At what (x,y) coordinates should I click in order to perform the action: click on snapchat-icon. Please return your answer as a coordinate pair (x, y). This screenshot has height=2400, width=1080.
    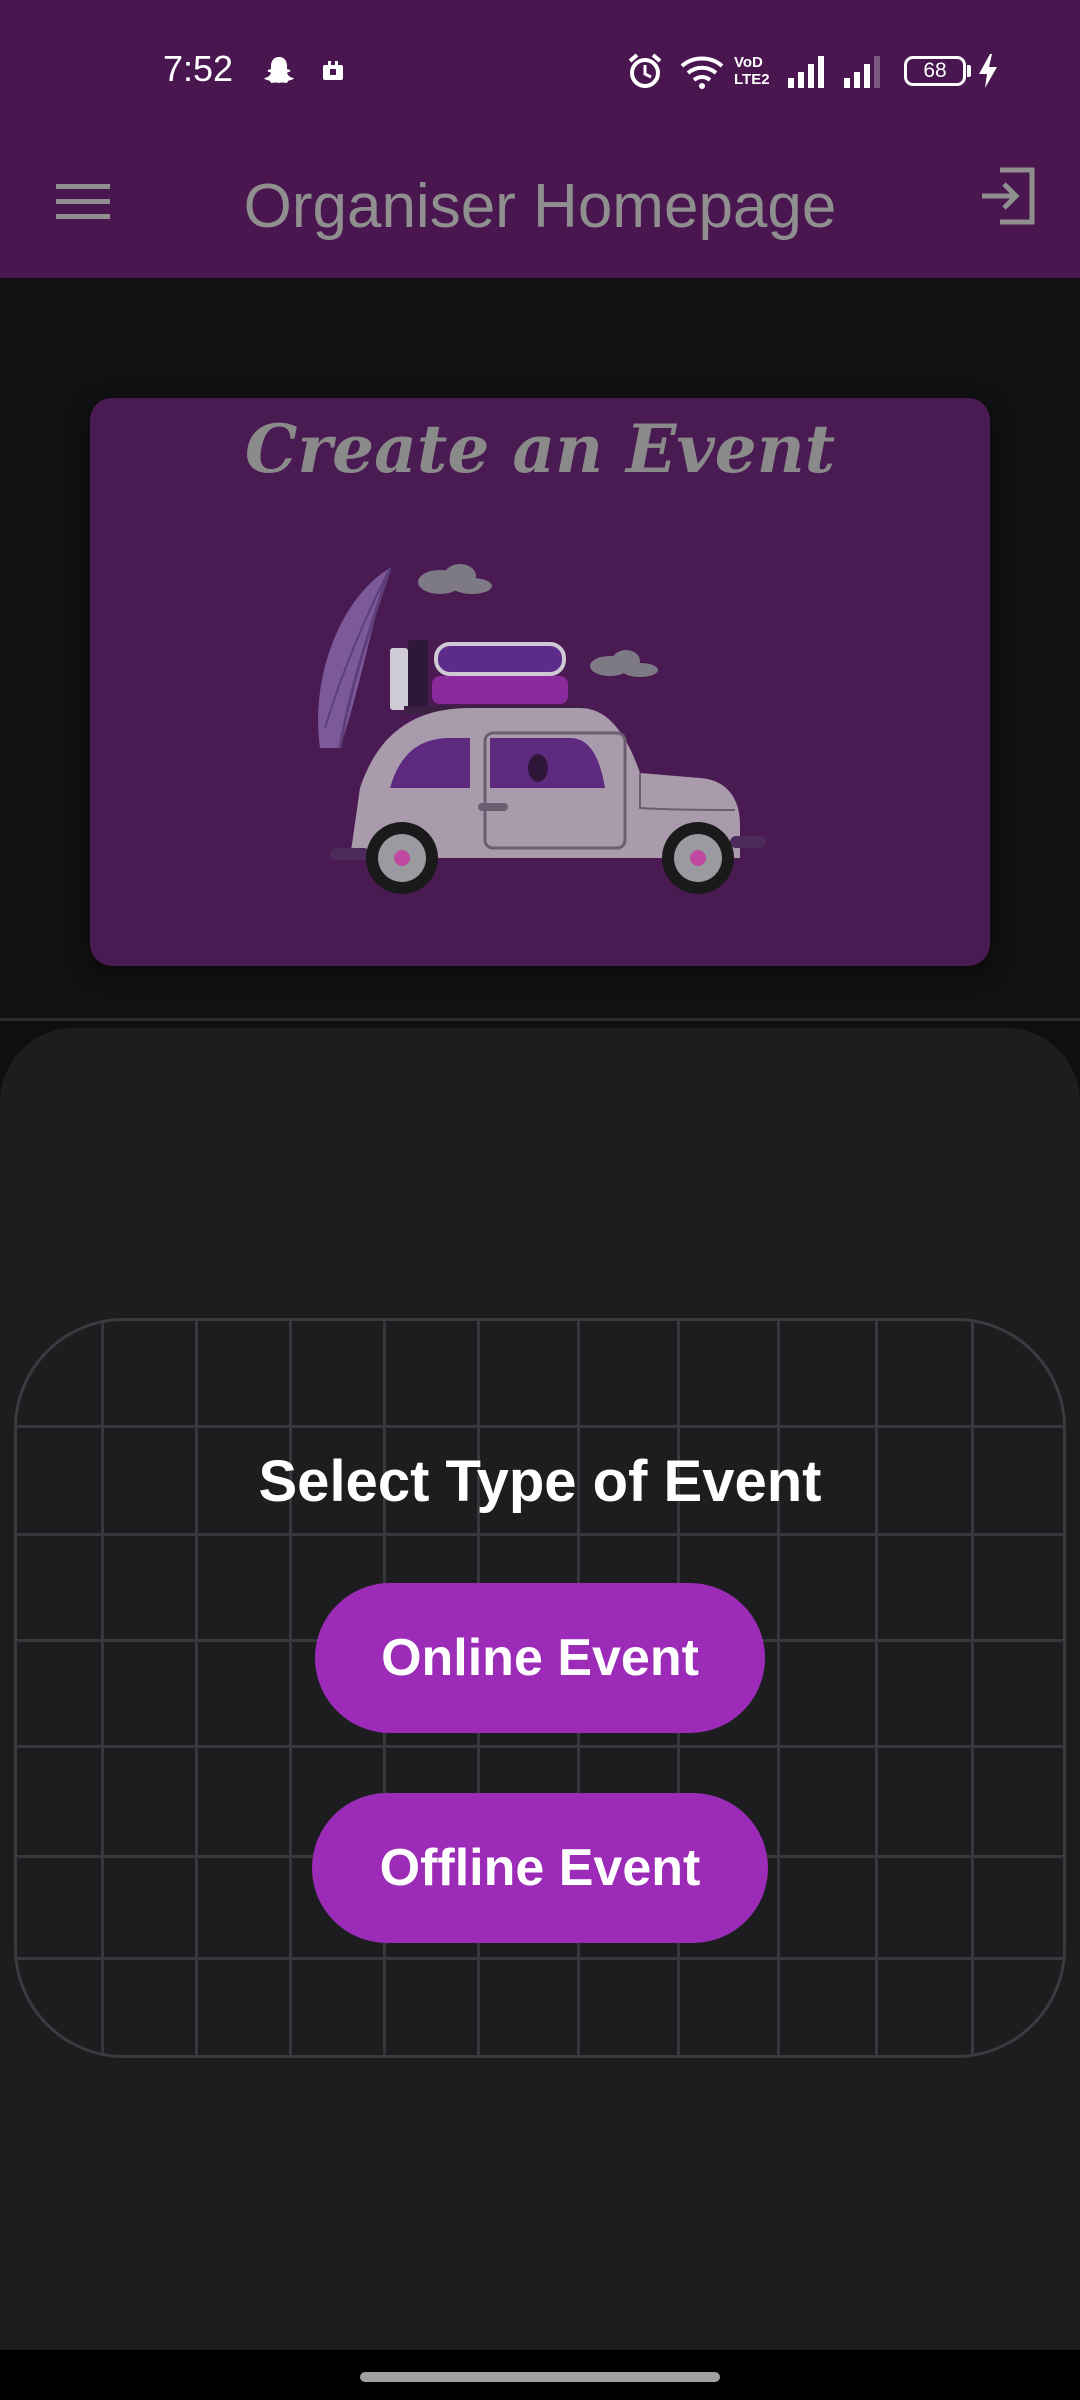
    Looking at the image, I should click on (279, 70).